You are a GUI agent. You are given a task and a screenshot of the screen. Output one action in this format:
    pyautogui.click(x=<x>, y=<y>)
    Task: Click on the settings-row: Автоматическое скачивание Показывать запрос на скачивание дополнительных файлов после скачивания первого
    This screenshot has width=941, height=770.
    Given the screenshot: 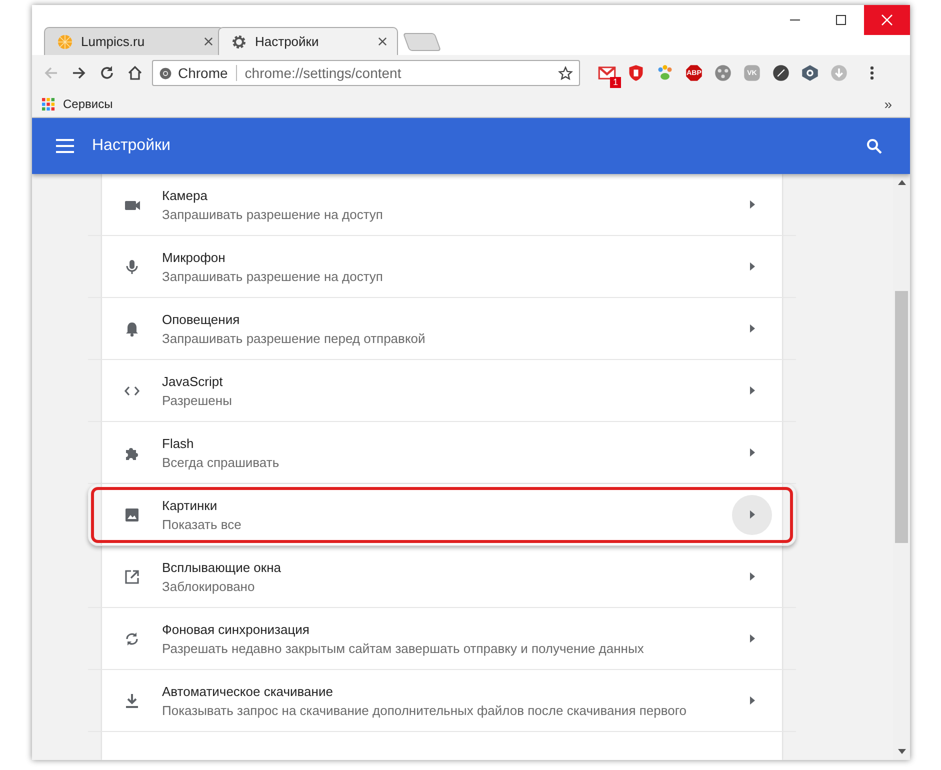 What is the action you would take?
    pyautogui.click(x=442, y=701)
    